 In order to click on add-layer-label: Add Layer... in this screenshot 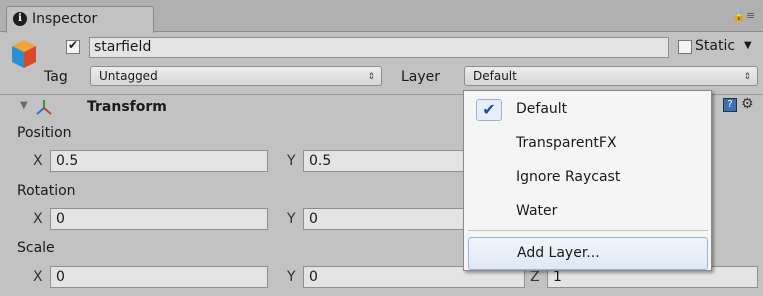, I will do `click(558, 253)`.